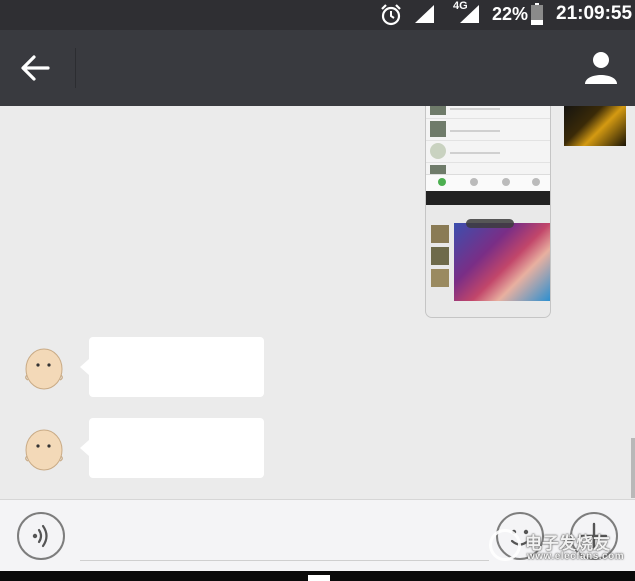 Image resolution: width=635 pixels, height=581 pixels. I want to click on watermark-logo-icon, so click(505, 545).